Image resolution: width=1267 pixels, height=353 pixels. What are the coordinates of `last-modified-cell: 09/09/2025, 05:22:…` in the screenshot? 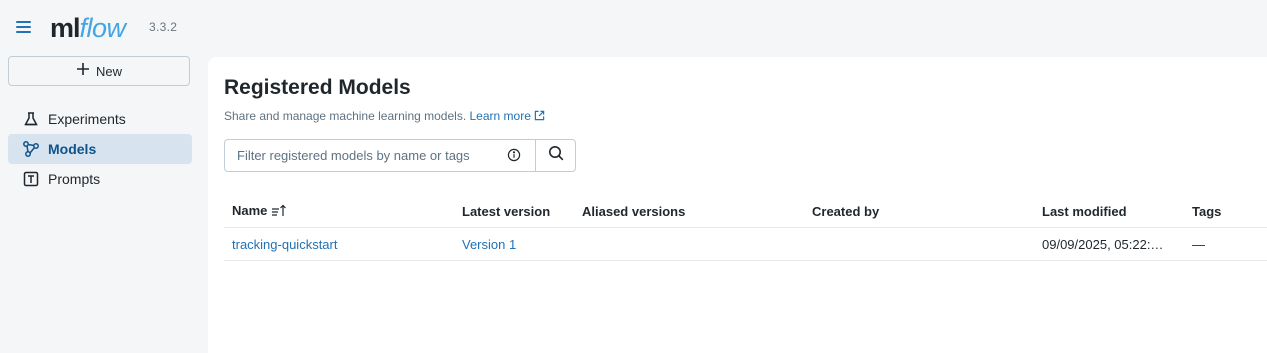 It's located at (1103, 244).